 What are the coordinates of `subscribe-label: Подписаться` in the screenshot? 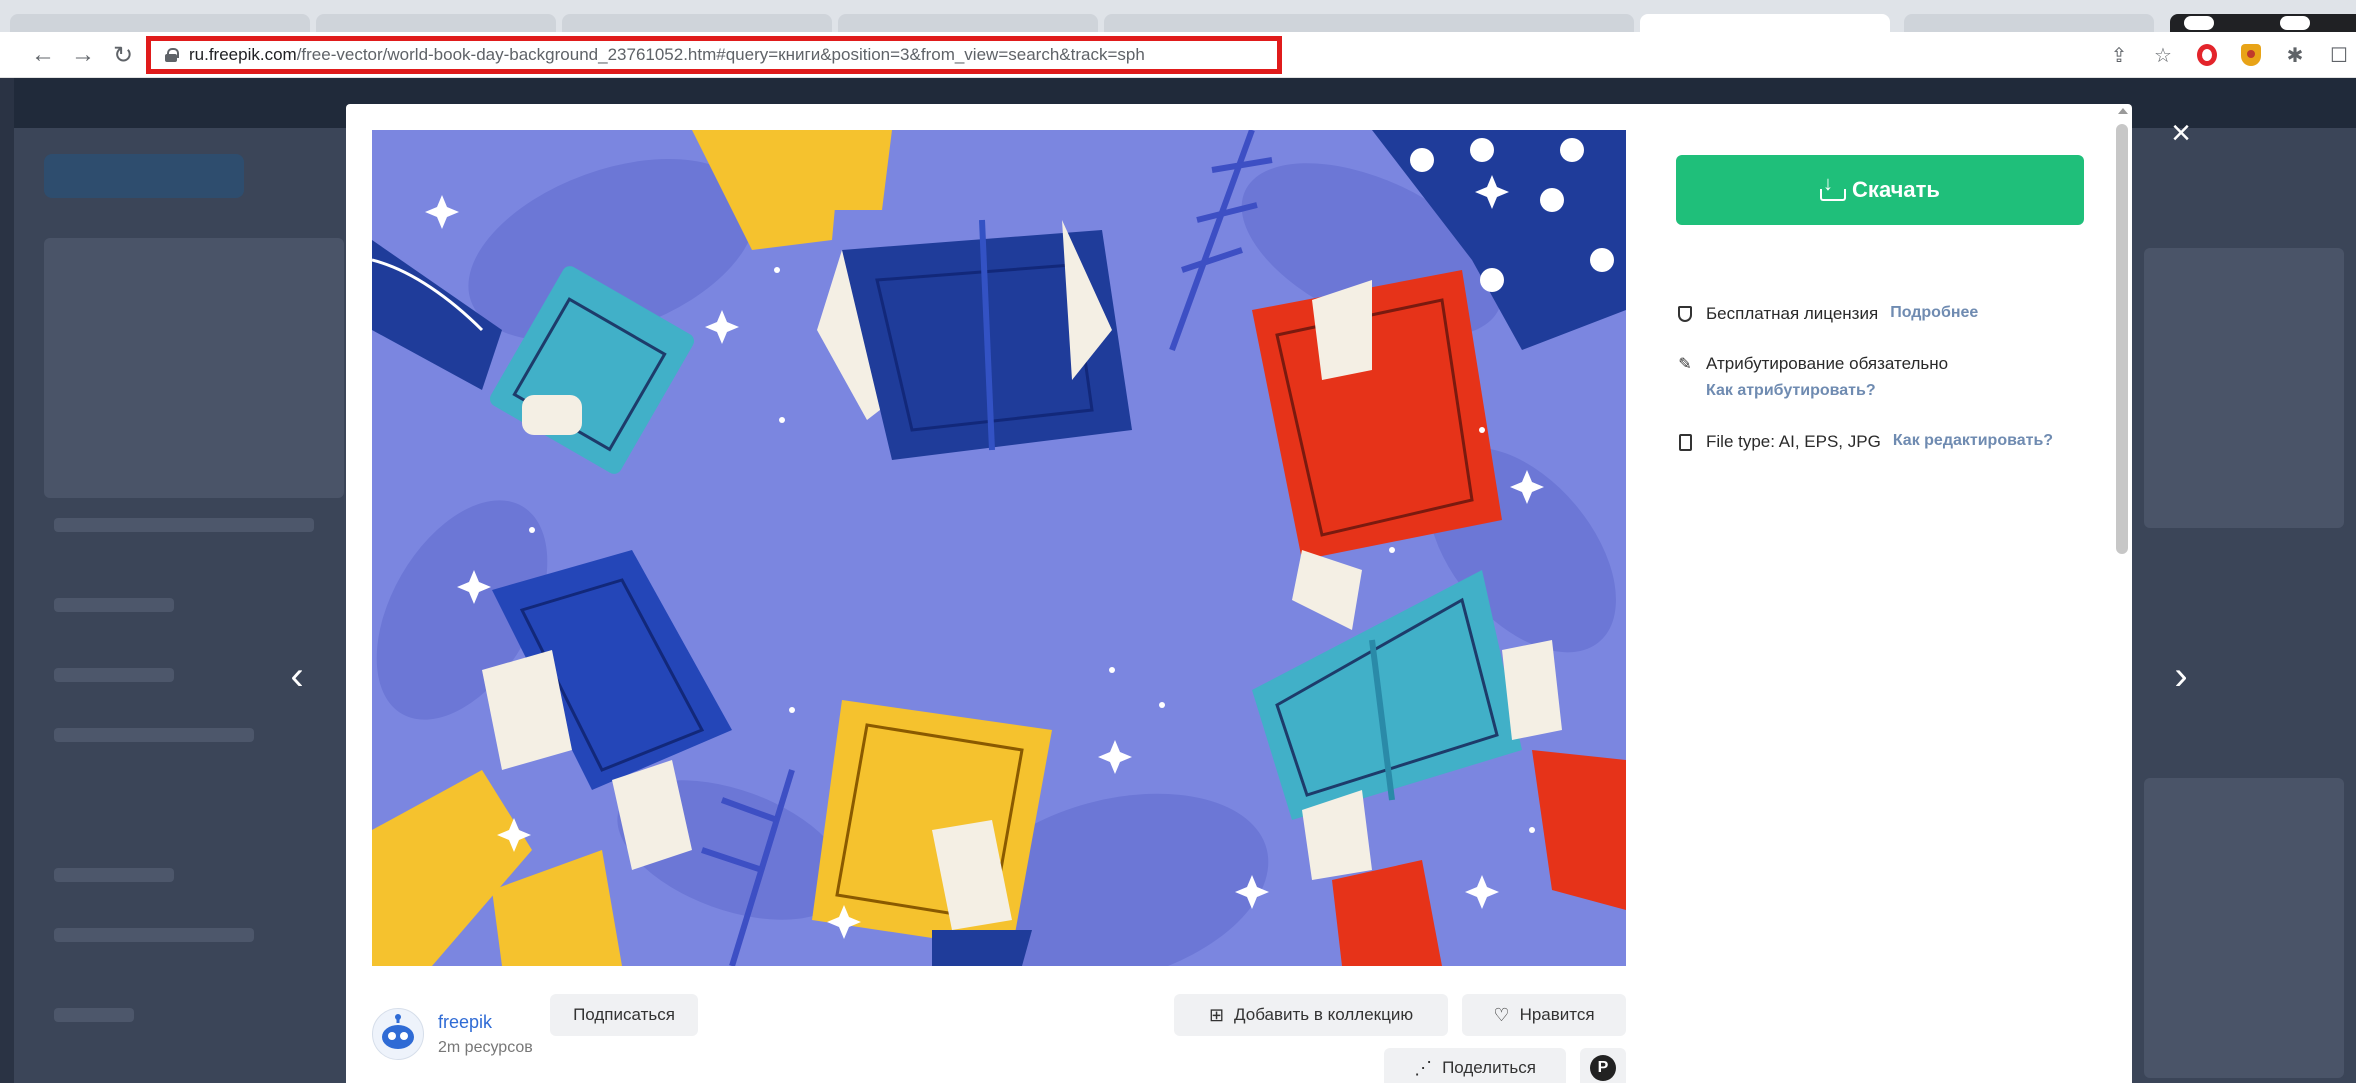 It's located at (624, 1014).